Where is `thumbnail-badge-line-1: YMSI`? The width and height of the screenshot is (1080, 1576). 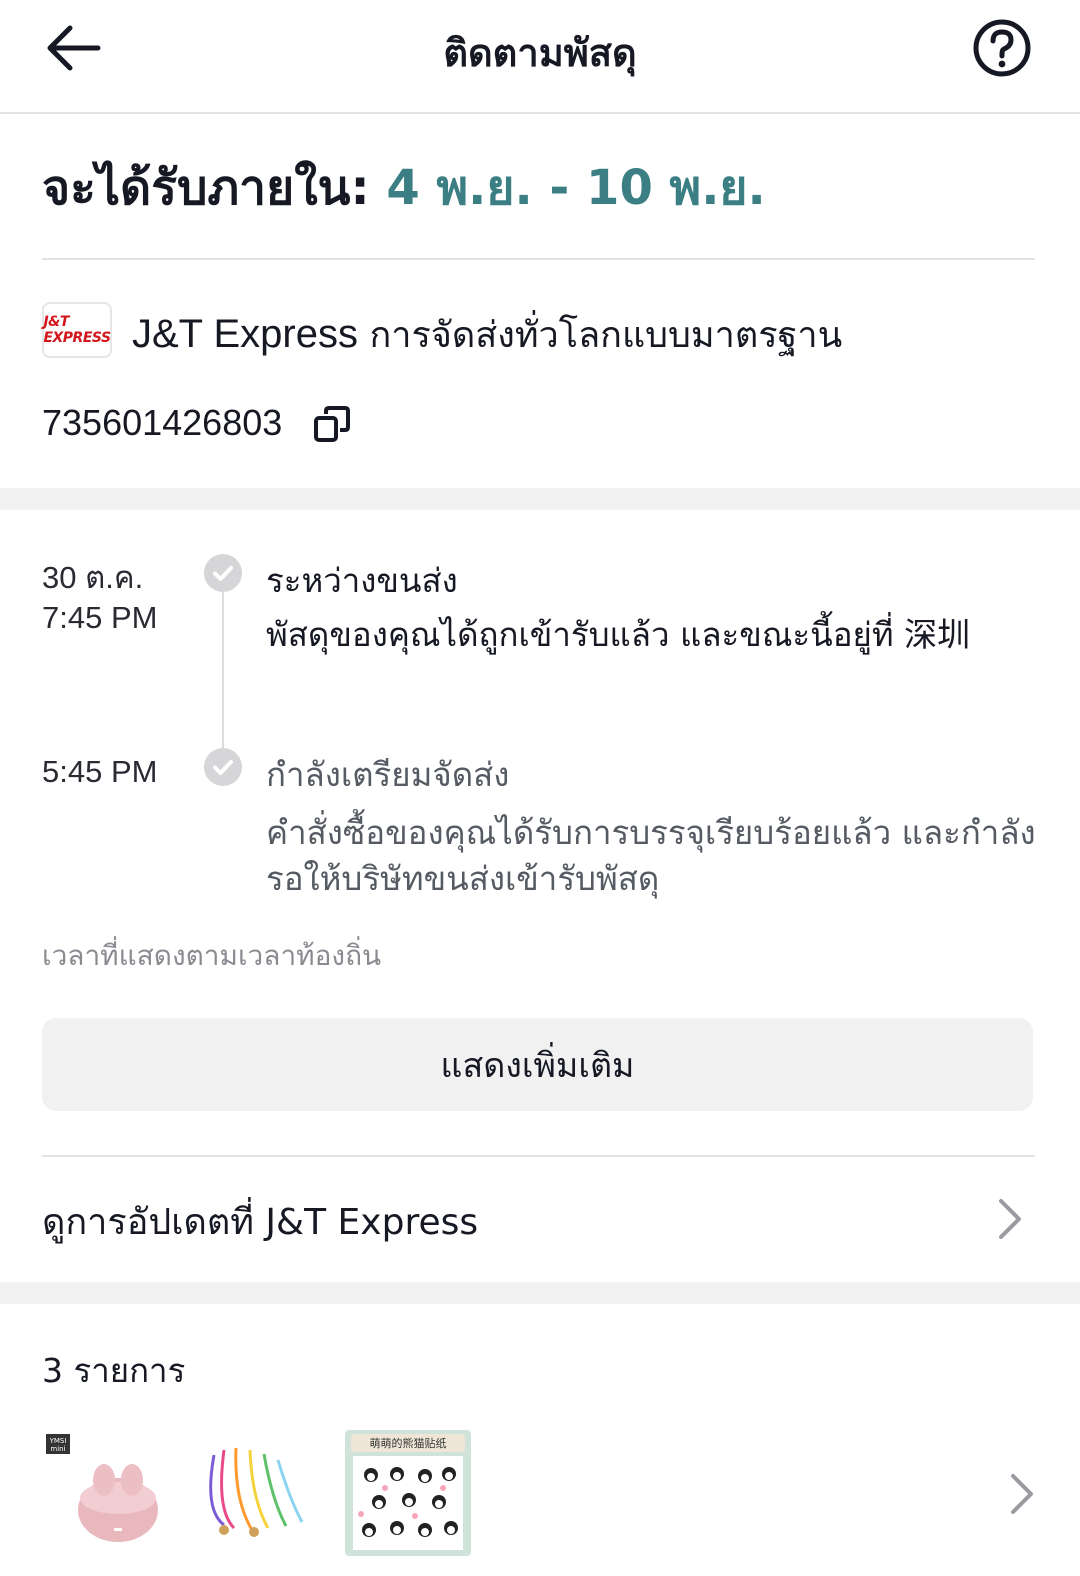
thumbnail-badge-line-1: YMSI is located at coordinates (58, 1441).